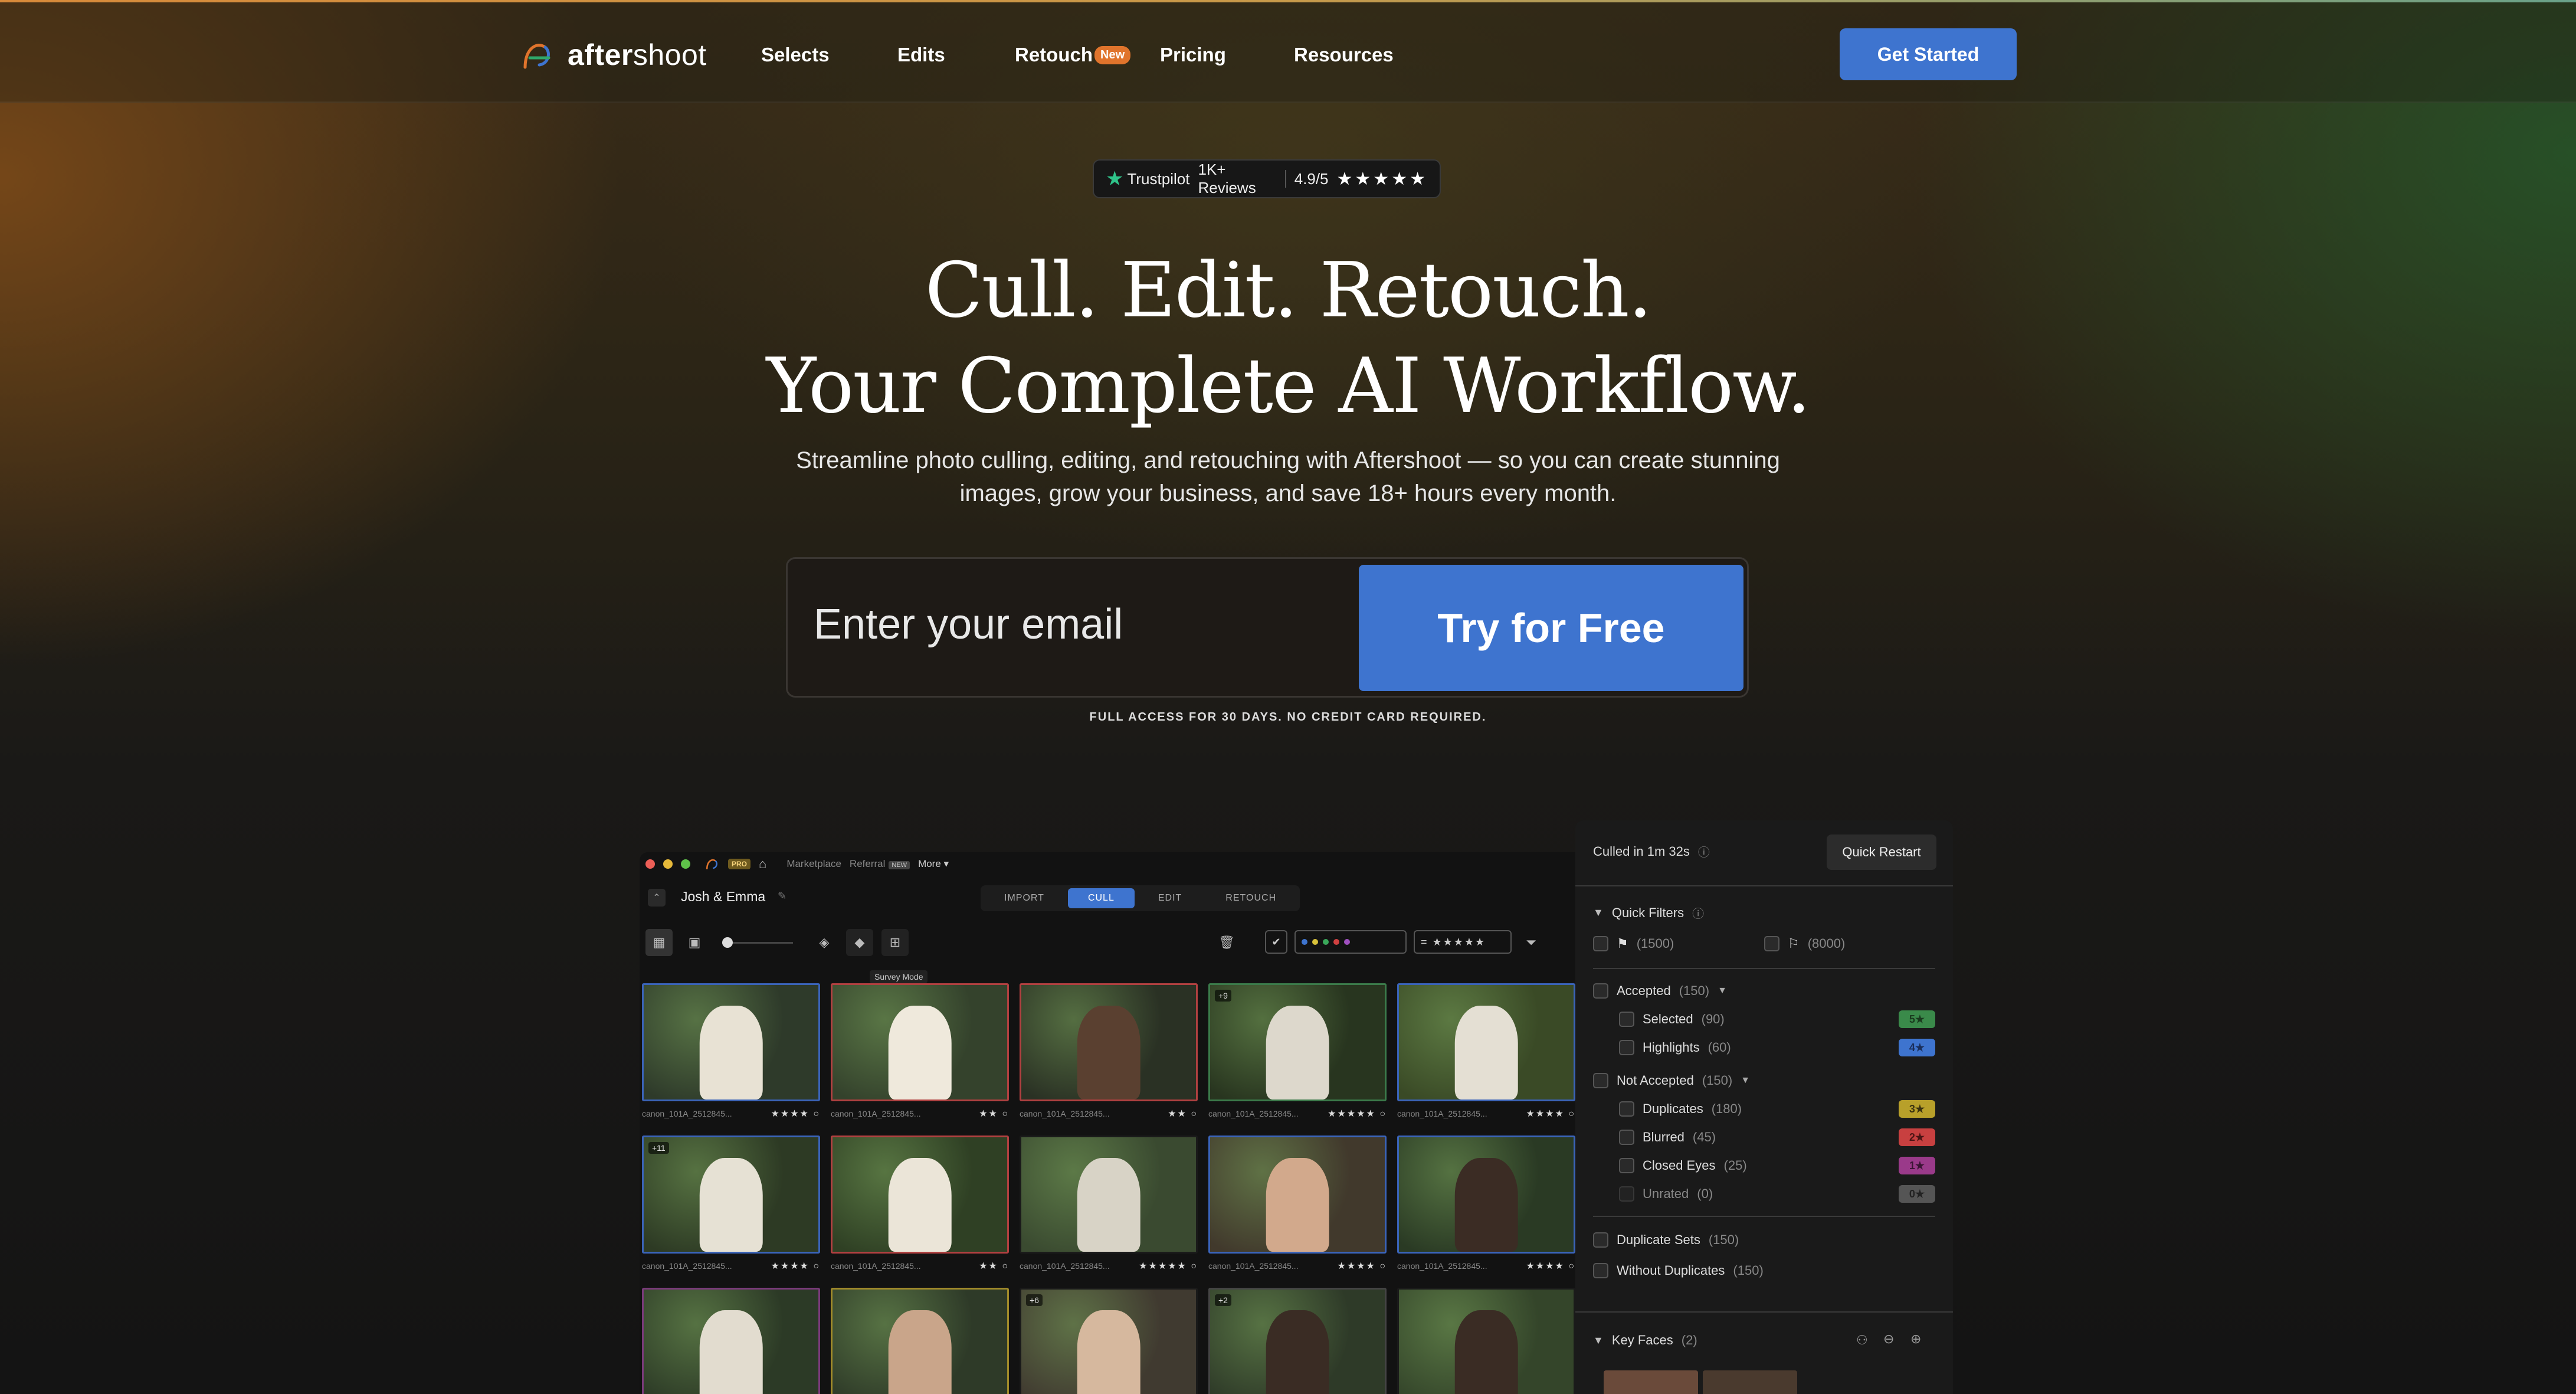 This screenshot has height=1394, width=2576. Describe the element at coordinates (1226, 942) in the screenshot. I see `delete-icon: 🗑` at that location.